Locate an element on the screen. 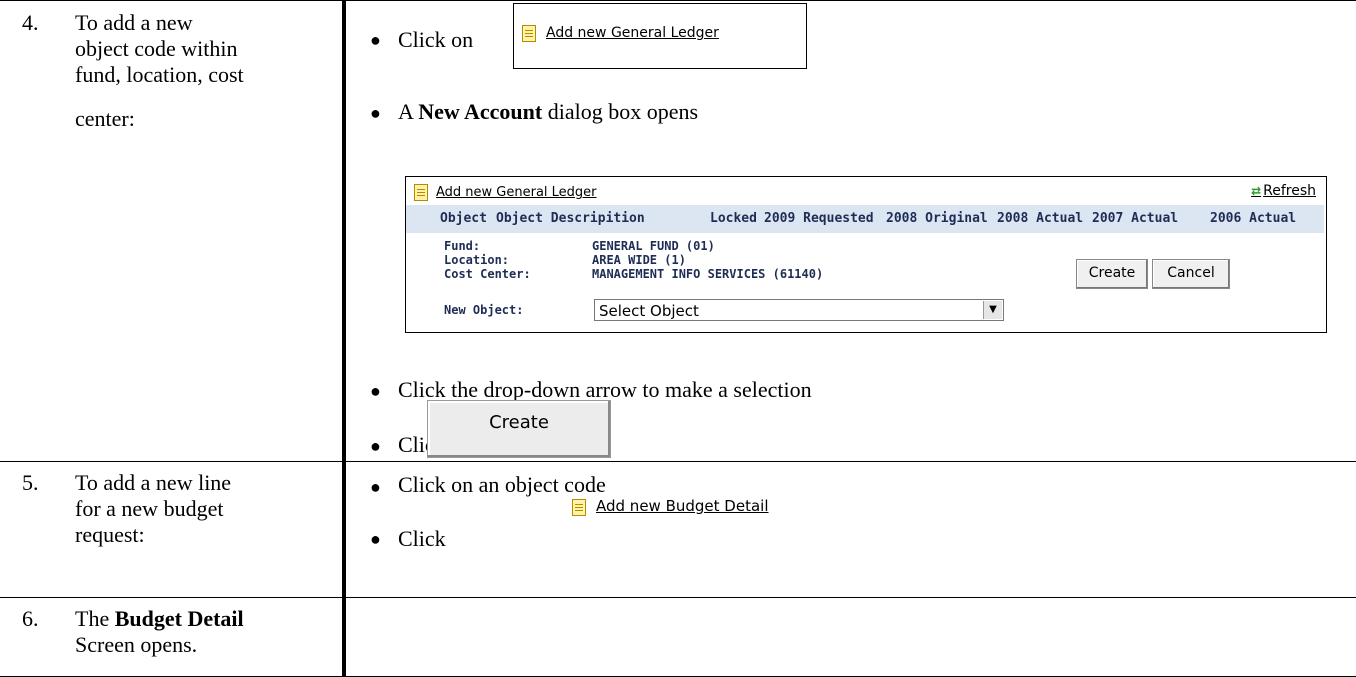  step-number-4: 4. is located at coordinates (30, 22).